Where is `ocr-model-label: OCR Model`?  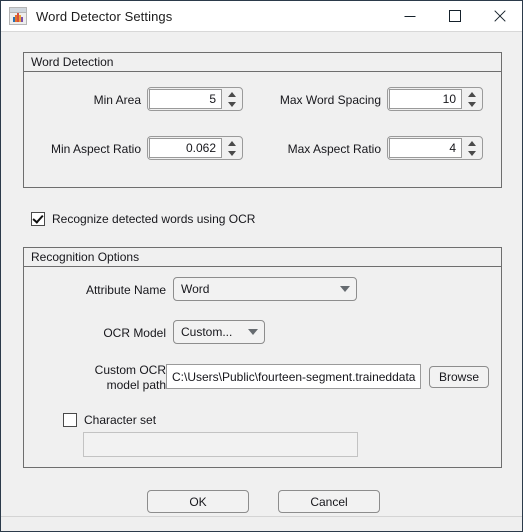
ocr-model-label: OCR Model is located at coordinates (134, 333).